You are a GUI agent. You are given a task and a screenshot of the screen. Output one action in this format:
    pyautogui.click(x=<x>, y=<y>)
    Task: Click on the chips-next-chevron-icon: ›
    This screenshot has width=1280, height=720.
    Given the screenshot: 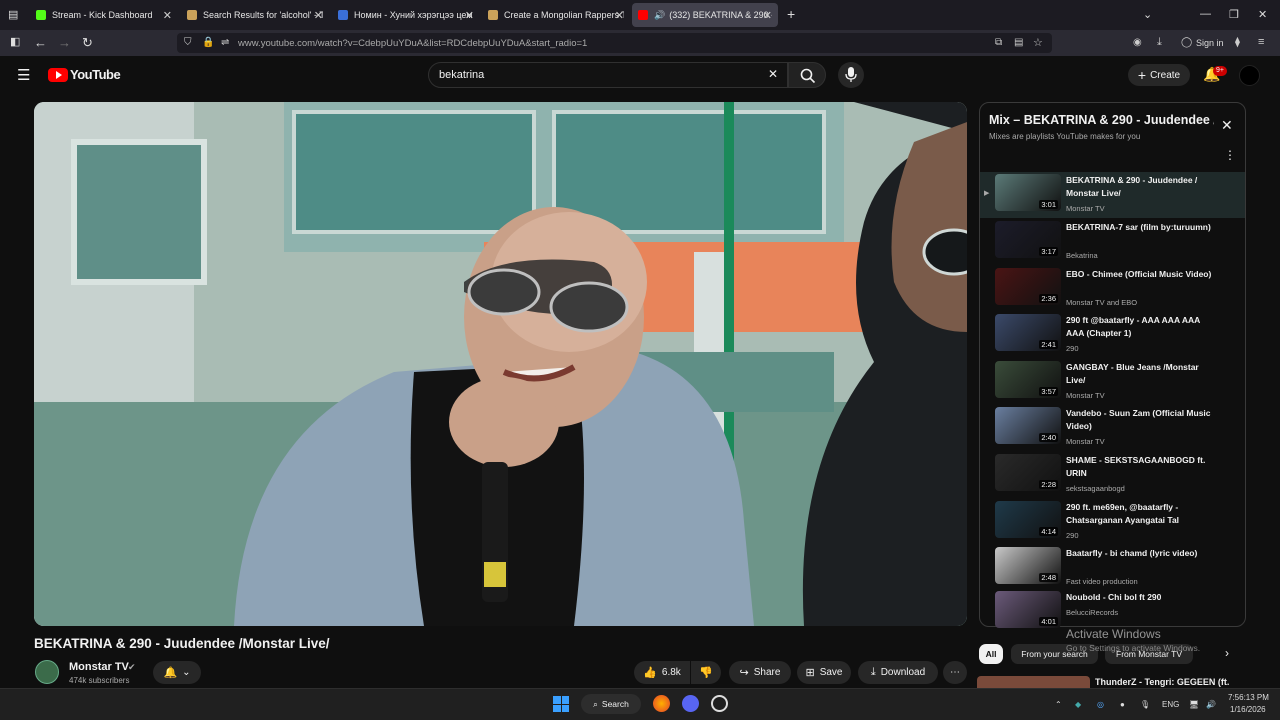 What is the action you would take?
    pyautogui.click(x=1227, y=653)
    